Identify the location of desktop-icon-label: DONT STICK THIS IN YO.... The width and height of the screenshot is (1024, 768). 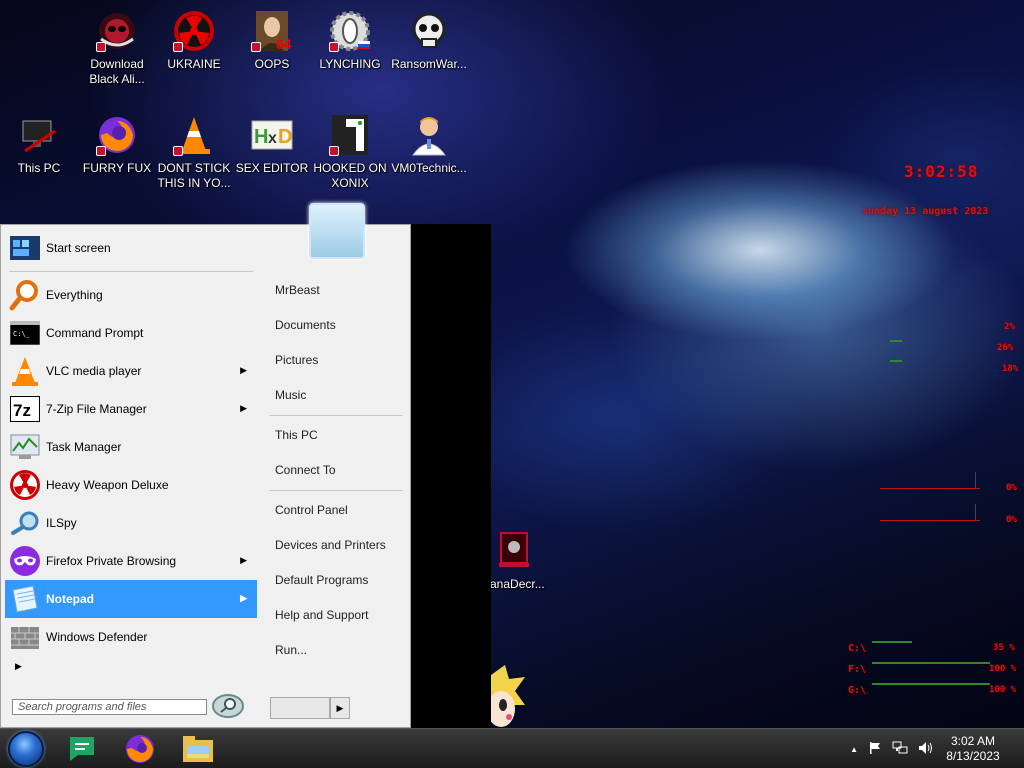
(194, 175).